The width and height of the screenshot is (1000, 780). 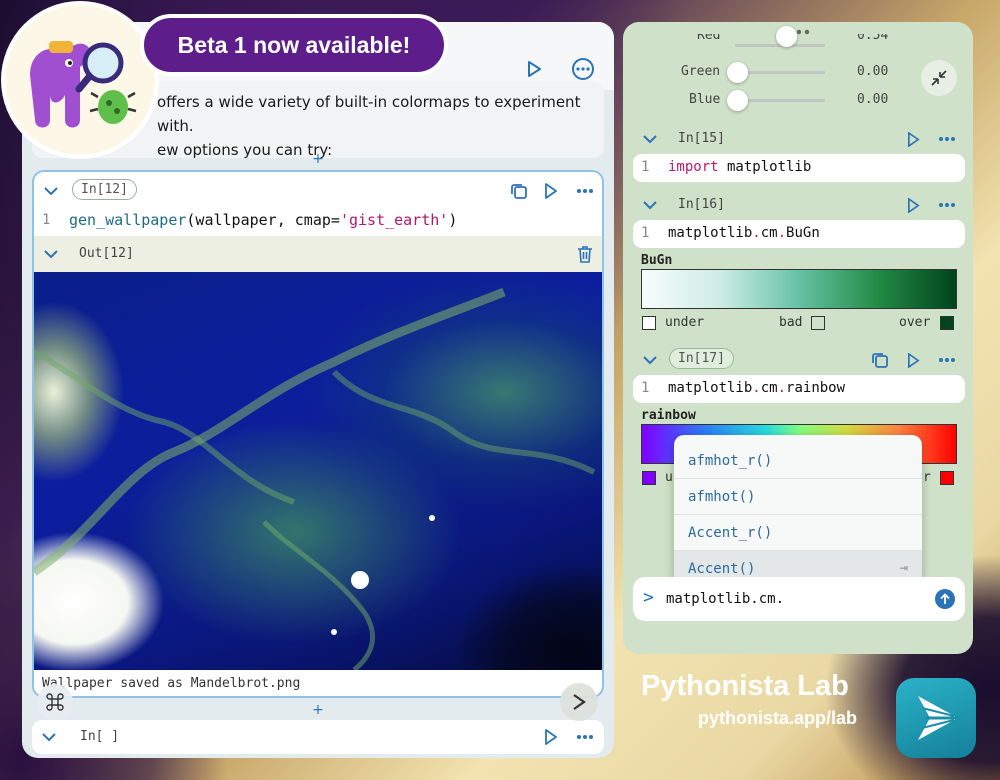 I want to click on cell16-prompt: In[16], so click(x=701, y=204).